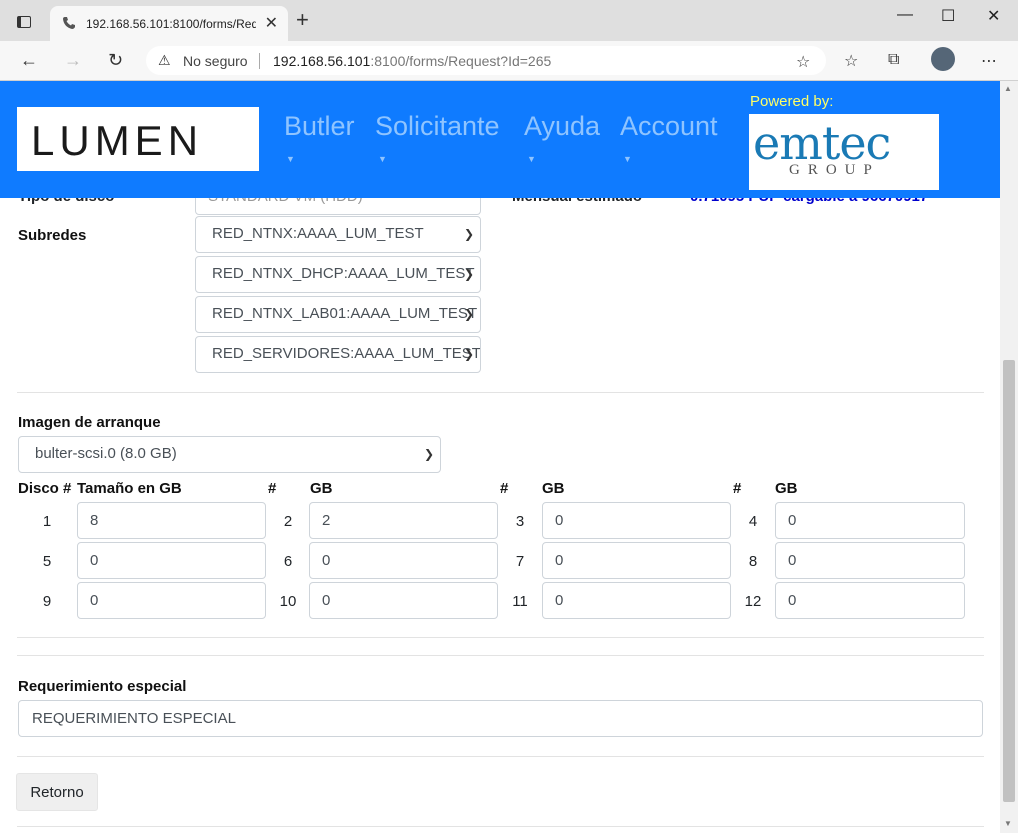 Image resolution: width=1018 pixels, height=833 pixels. I want to click on url-text: 192.168.56.101:8100/forms/Request?Id=265, so click(412, 61).